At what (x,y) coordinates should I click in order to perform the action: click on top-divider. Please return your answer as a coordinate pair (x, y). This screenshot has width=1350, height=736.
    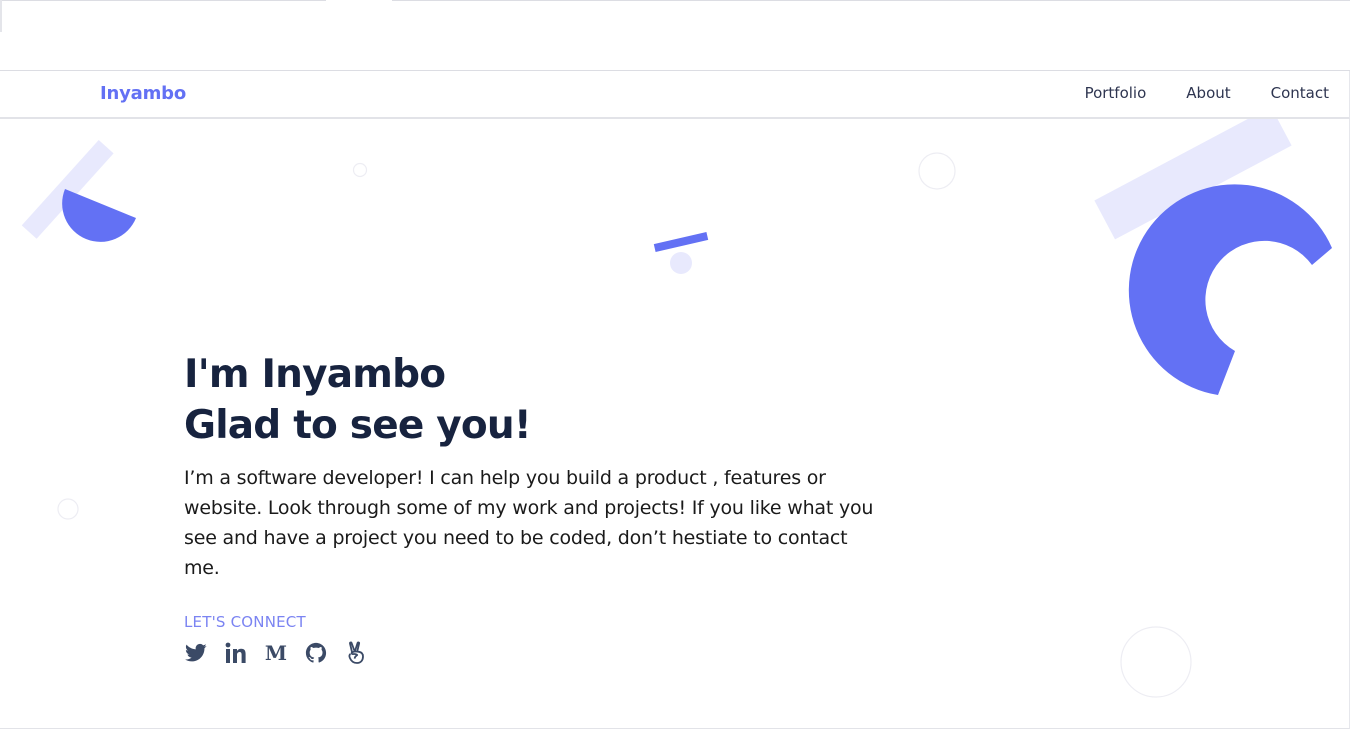
    Looking at the image, I should click on (675, 0).